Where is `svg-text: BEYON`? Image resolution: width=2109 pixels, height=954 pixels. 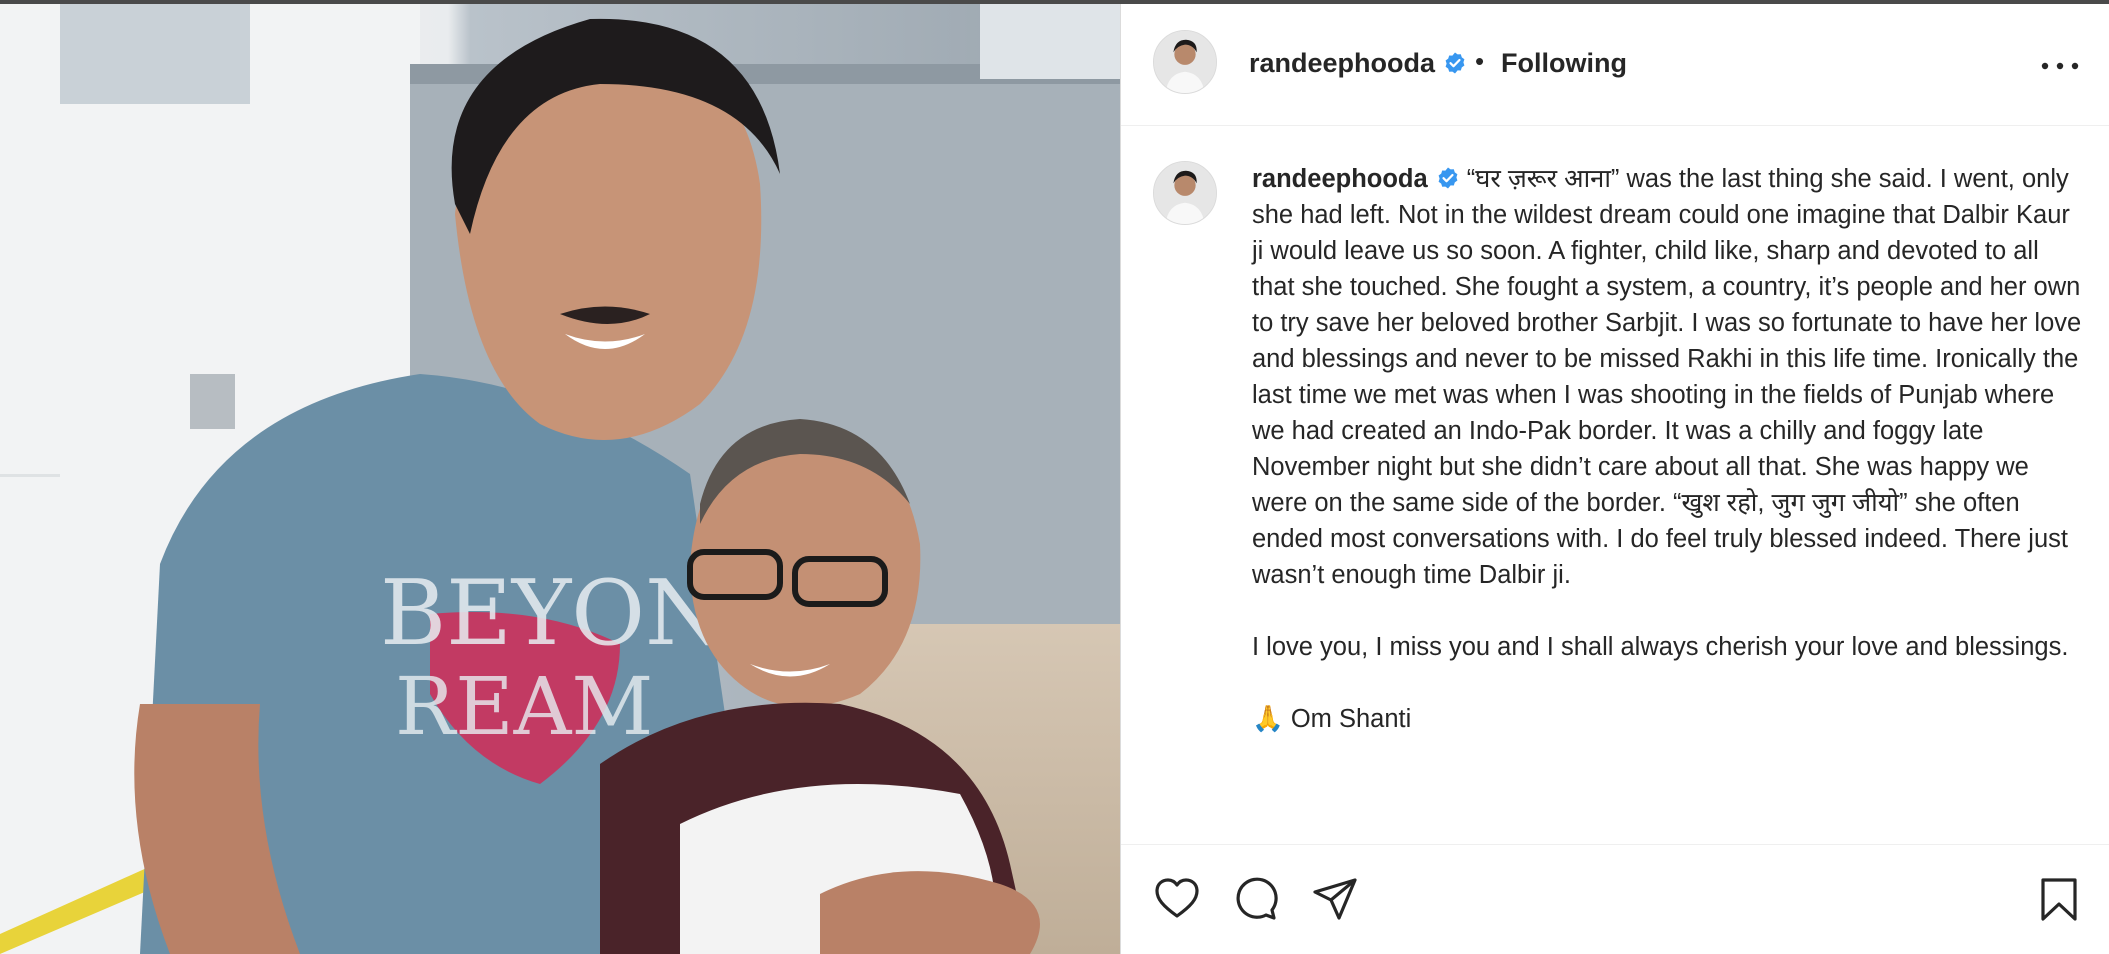 svg-text: BEYON is located at coordinates (552, 613).